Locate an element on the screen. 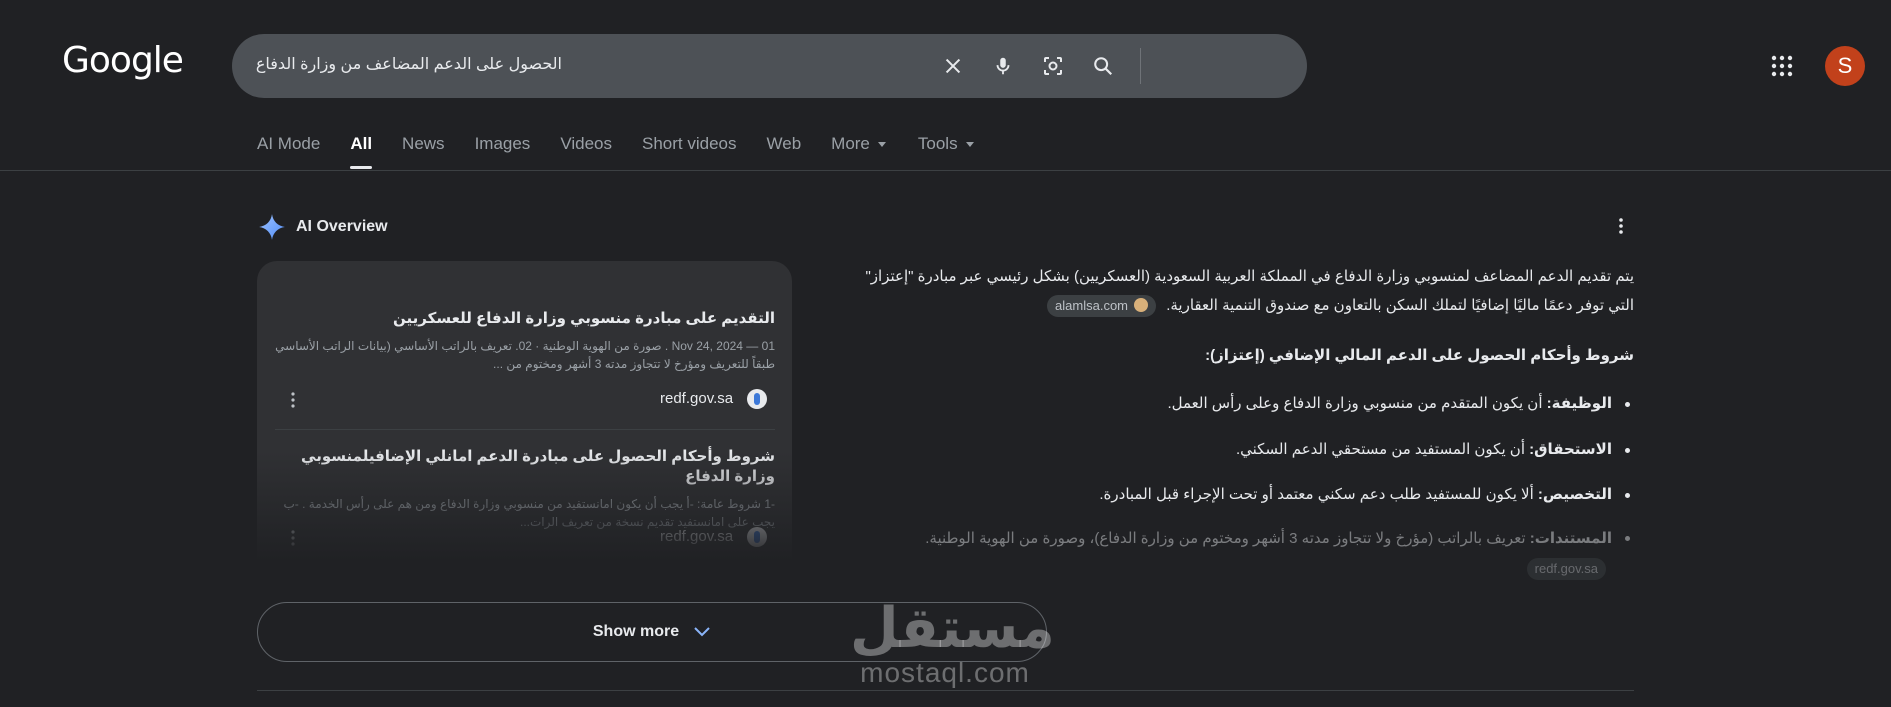 The width and height of the screenshot is (1891, 707). watermark-arabic: مستقل is located at coordinates (952, 628).